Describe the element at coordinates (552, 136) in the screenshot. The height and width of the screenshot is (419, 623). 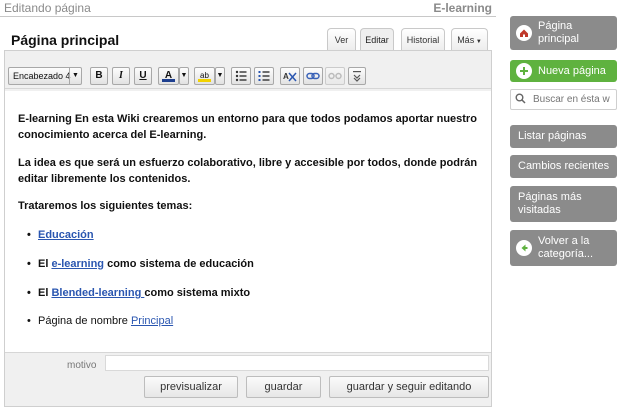
I see `list-pages-label: Listar páginas` at that location.